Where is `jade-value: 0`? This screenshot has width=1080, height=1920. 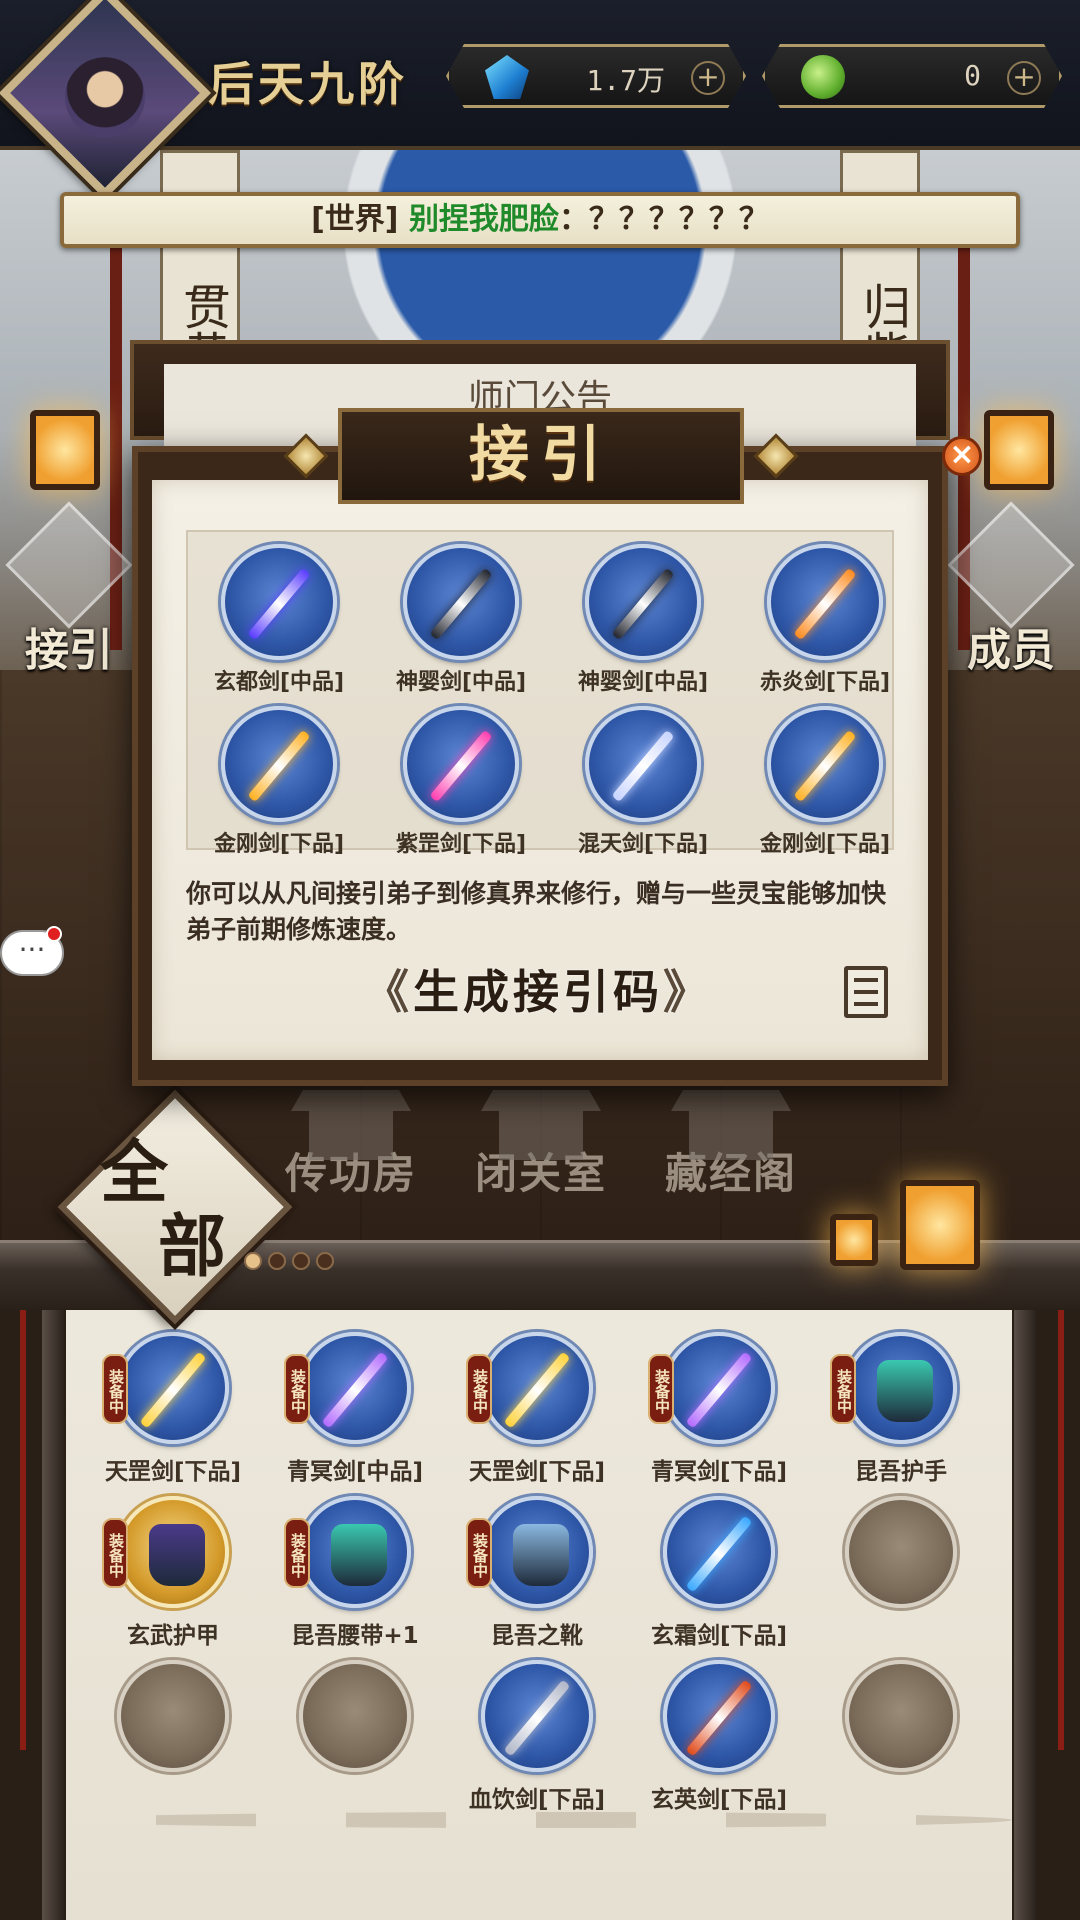
jade-value: 0 is located at coordinates (972, 75).